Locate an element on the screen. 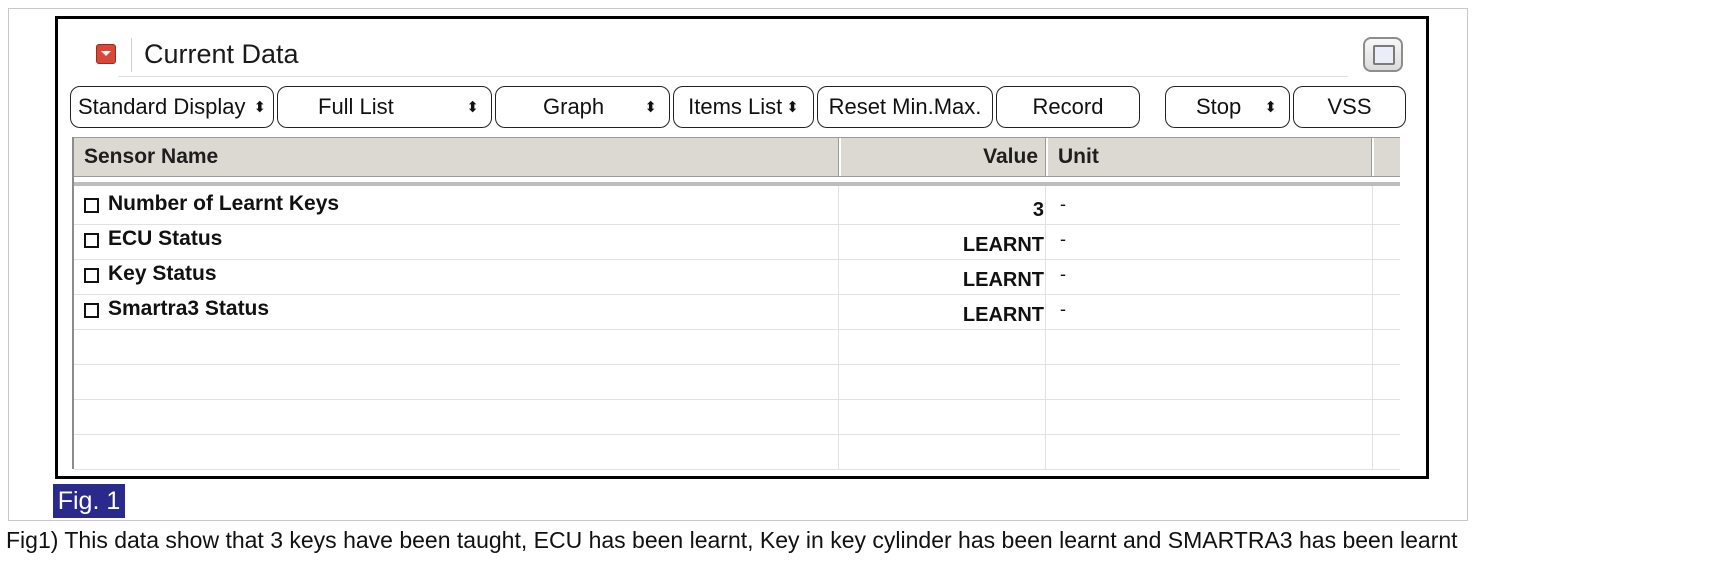 This screenshot has width=1714, height=564. record-button: Record is located at coordinates (1068, 107).